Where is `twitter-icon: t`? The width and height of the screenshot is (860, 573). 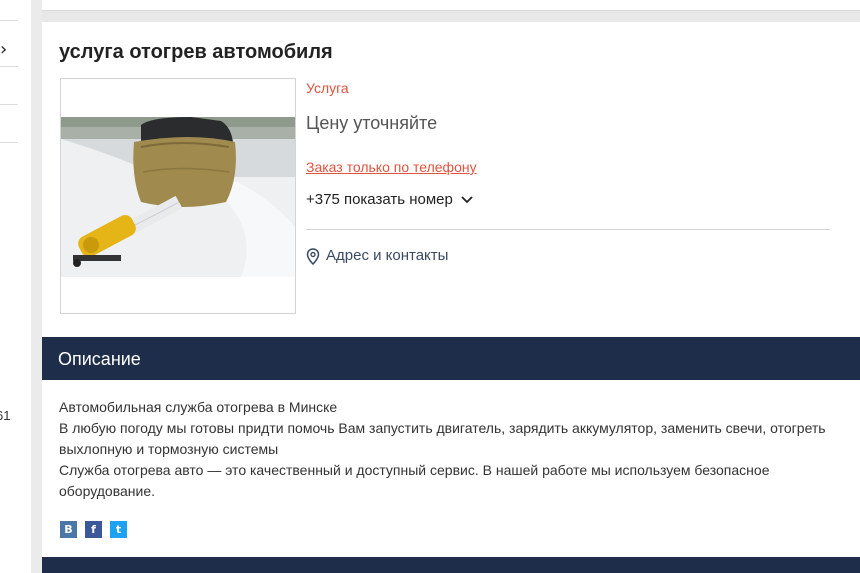
twitter-icon: t is located at coordinates (118, 529).